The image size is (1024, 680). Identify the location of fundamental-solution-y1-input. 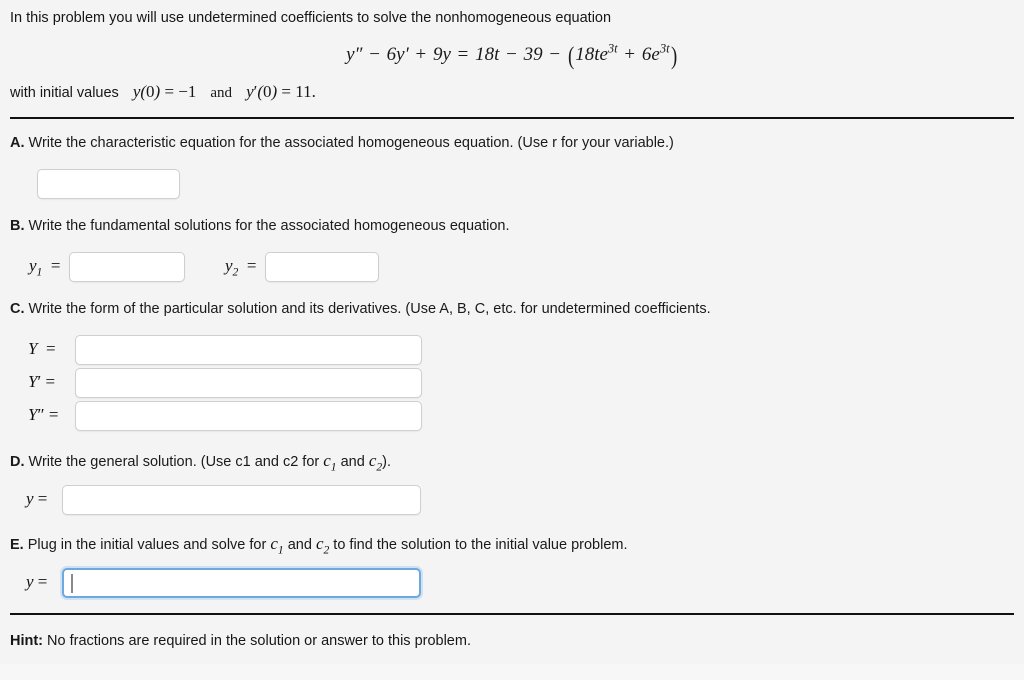
(127, 267).